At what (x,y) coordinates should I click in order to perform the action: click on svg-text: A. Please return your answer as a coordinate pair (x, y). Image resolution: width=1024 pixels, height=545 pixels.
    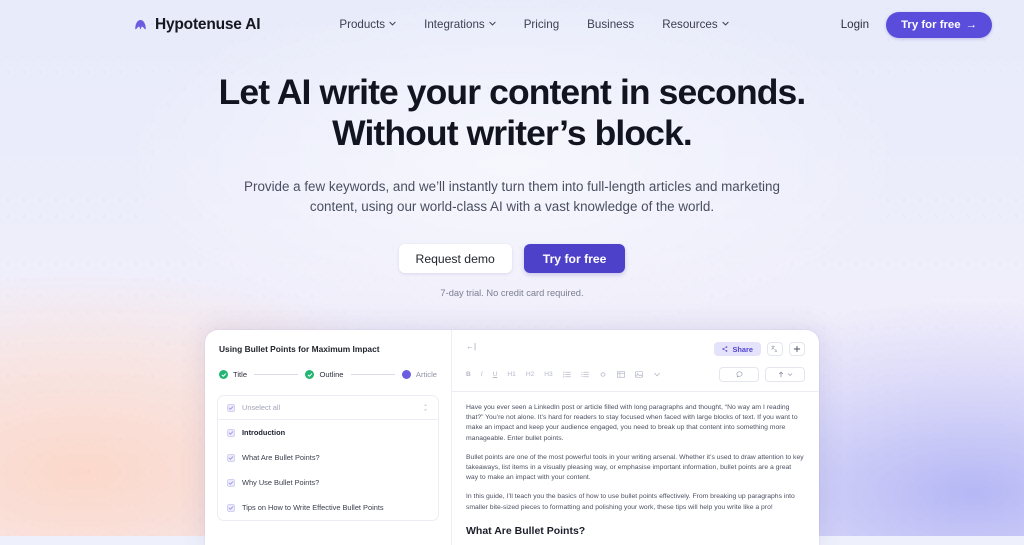
    Looking at the image, I should click on (776, 351).